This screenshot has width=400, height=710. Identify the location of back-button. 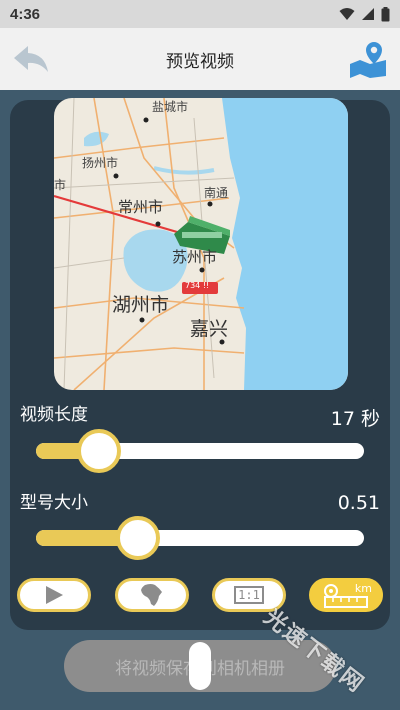
(32, 59).